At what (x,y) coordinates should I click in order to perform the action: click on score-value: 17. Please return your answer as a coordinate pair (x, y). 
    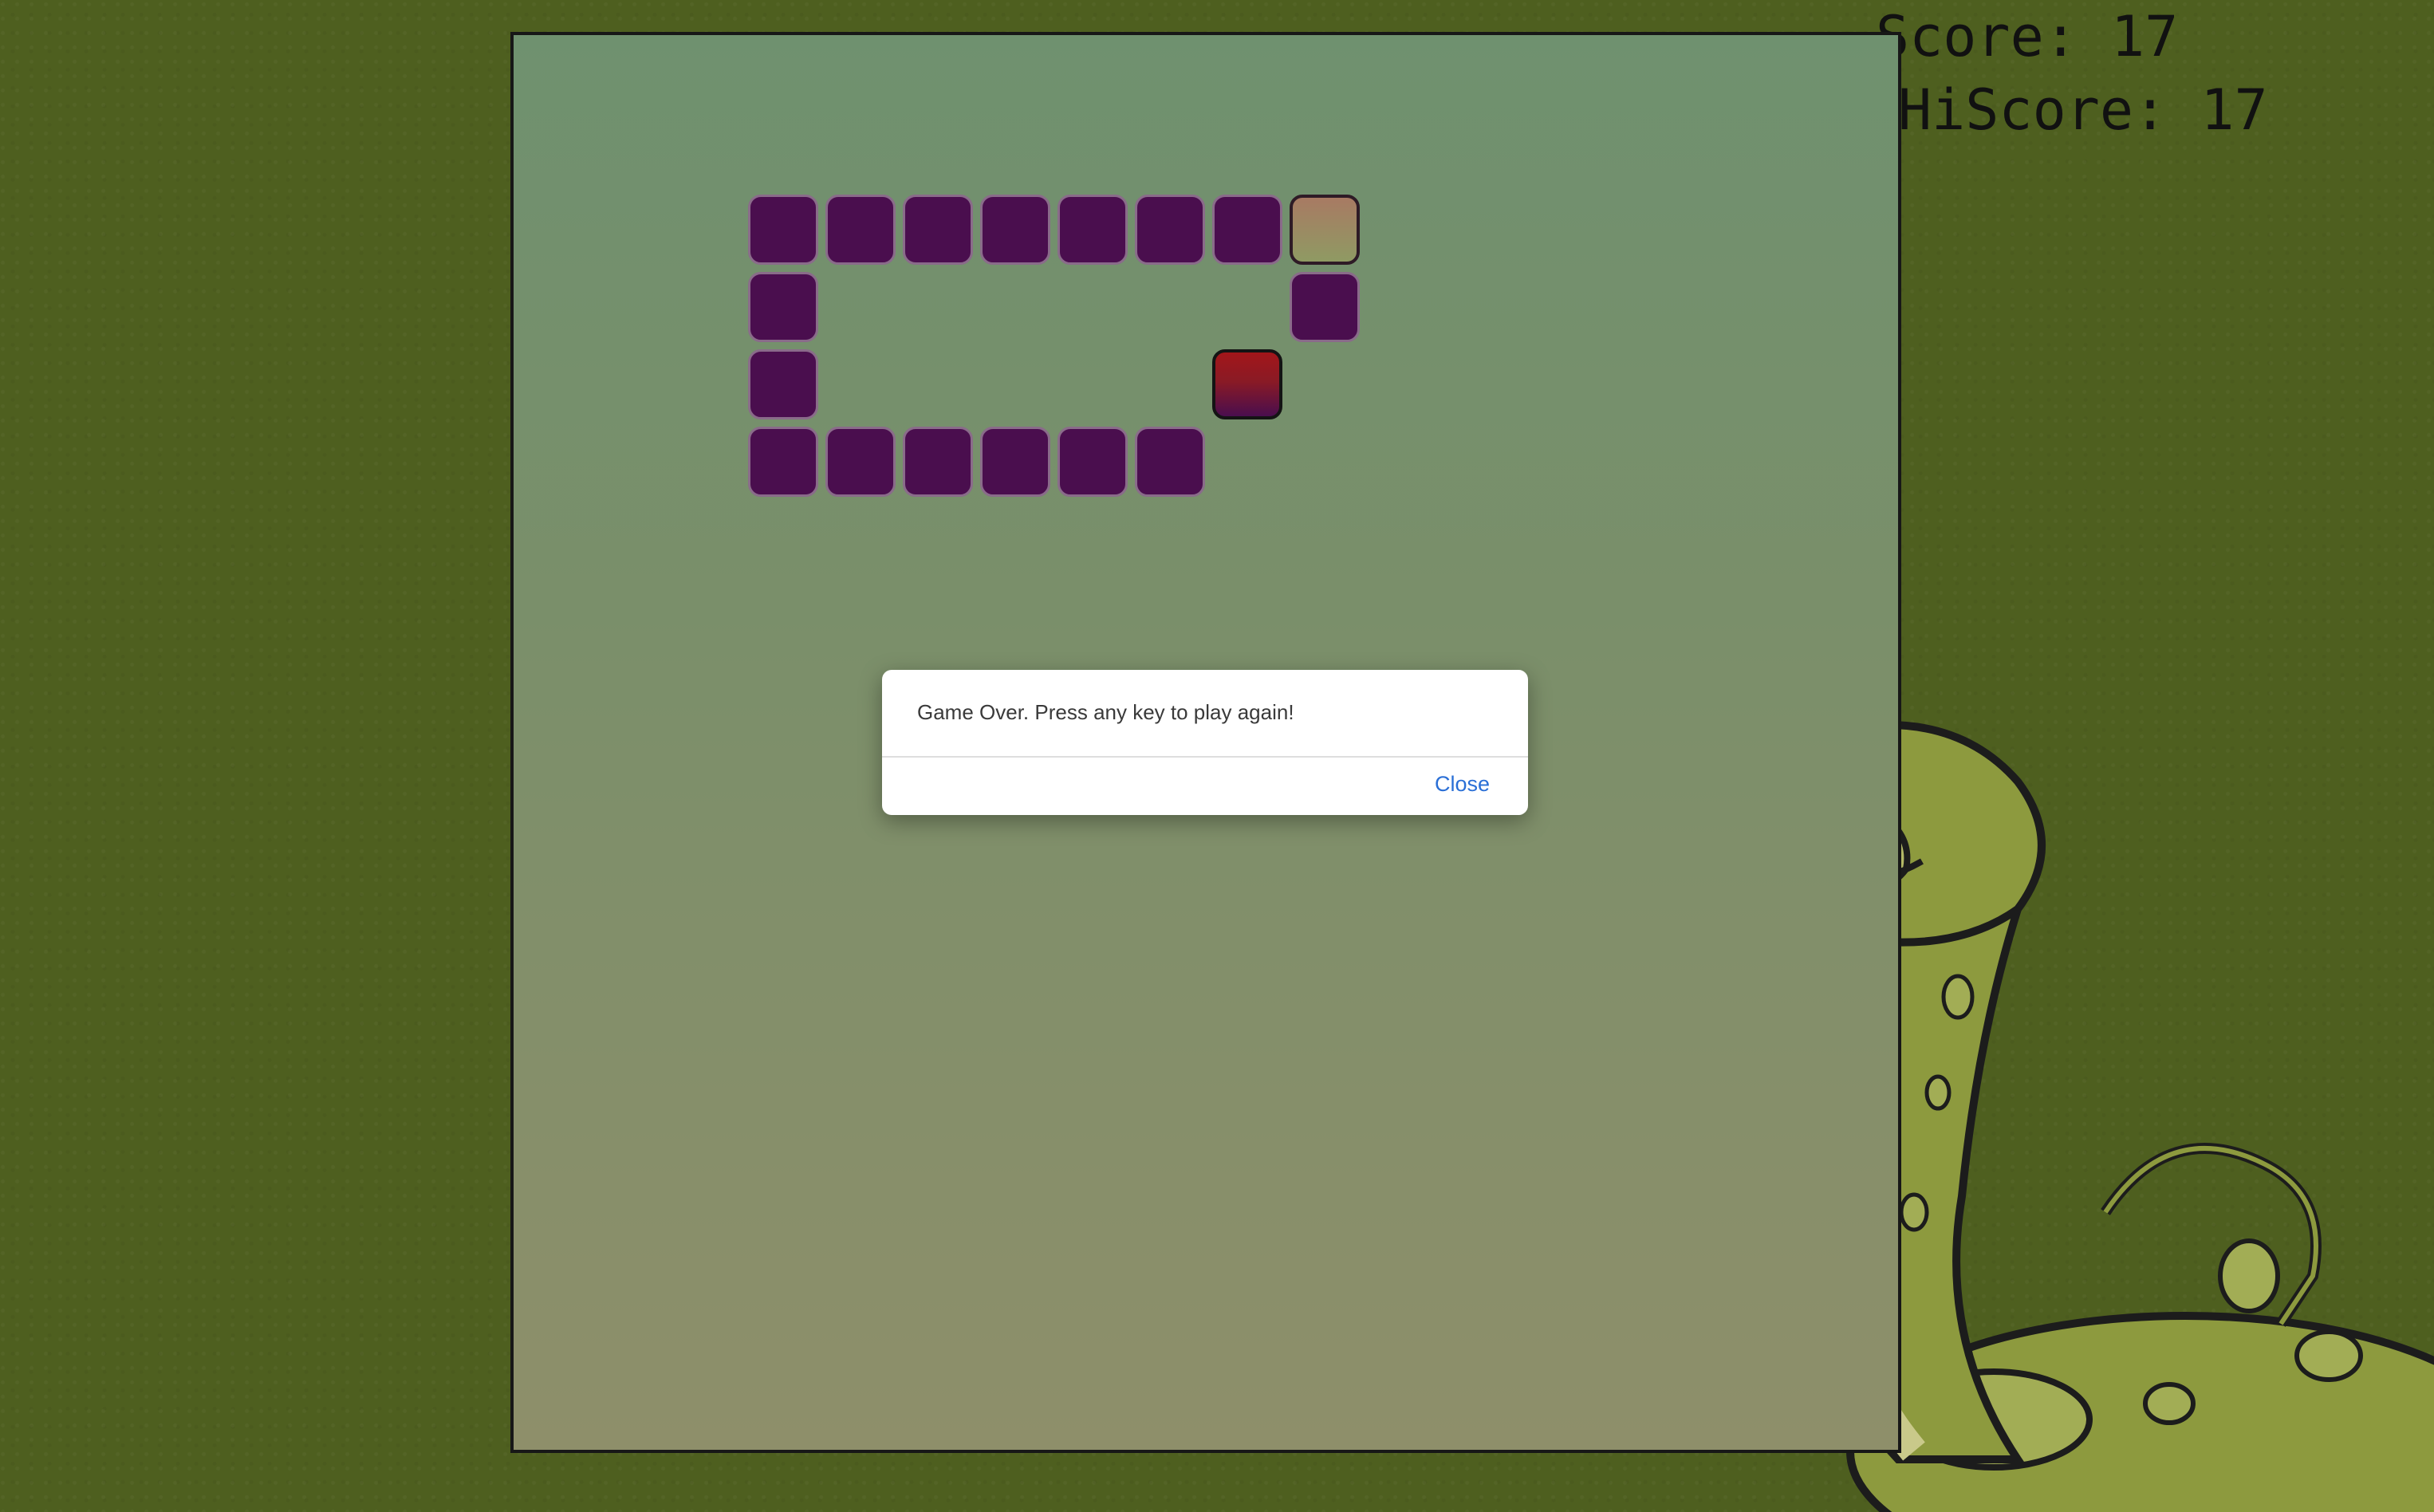
    Looking at the image, I should click on (2145, 36).